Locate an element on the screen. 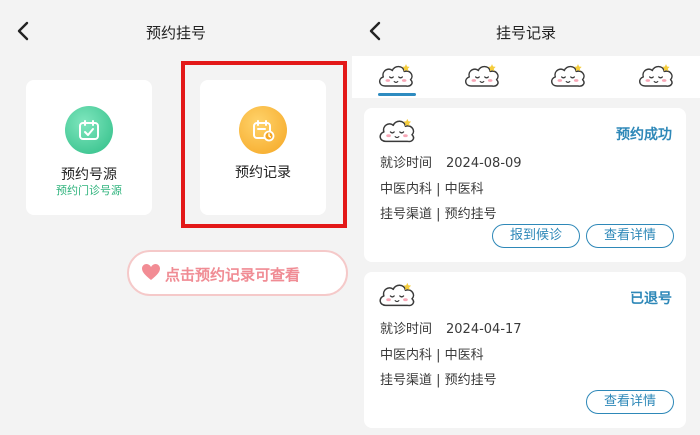 The height and width of the screenshot is (435, 700). heart-icon is located at coordinates (151, 272).